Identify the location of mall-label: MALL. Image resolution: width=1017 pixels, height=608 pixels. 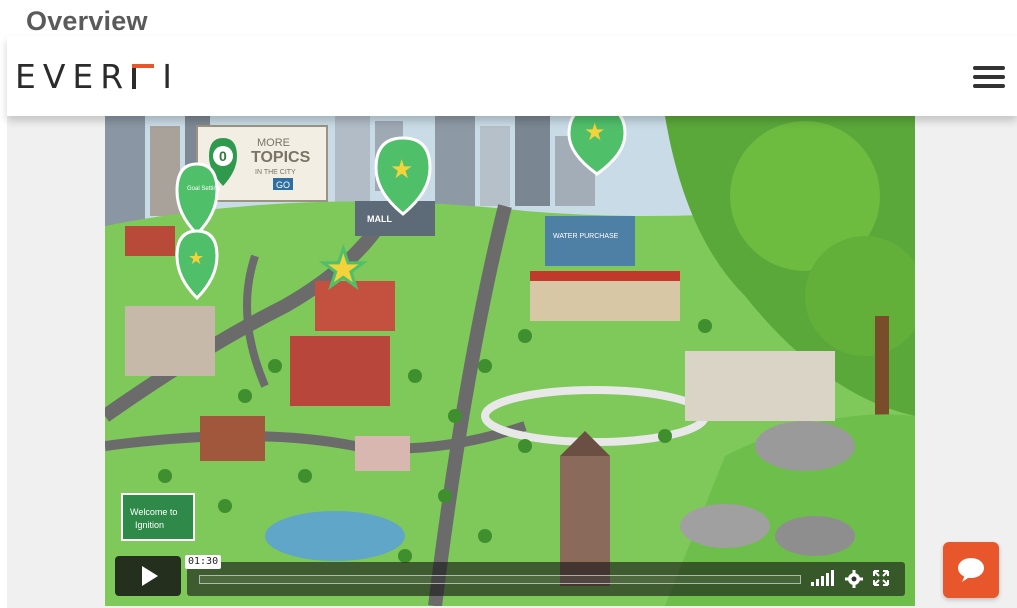
(379, 219).